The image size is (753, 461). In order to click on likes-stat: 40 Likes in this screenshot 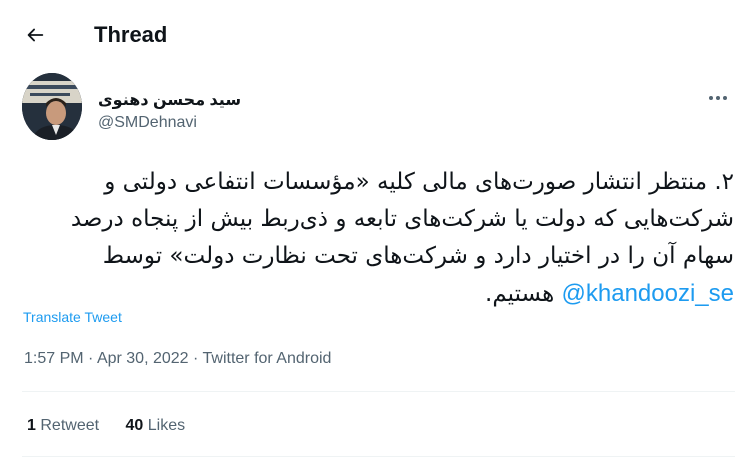, I will do `click(156, 426)`.